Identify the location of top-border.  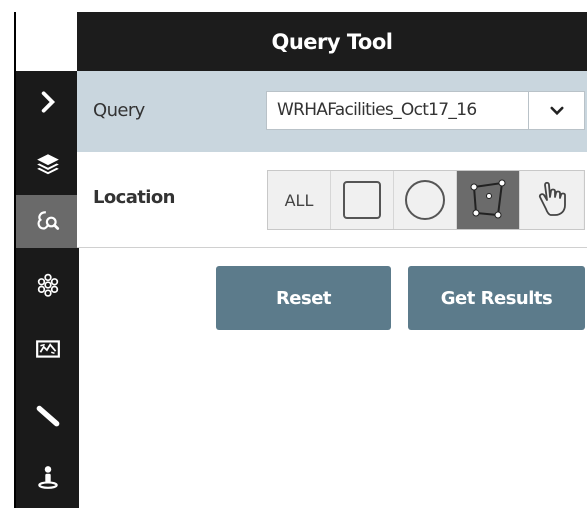
(293, 6).